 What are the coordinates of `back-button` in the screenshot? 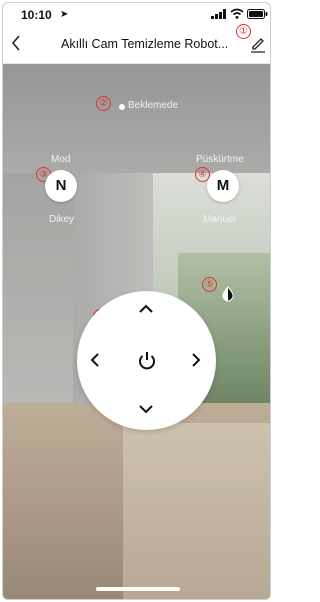 It's located at (19, 44).